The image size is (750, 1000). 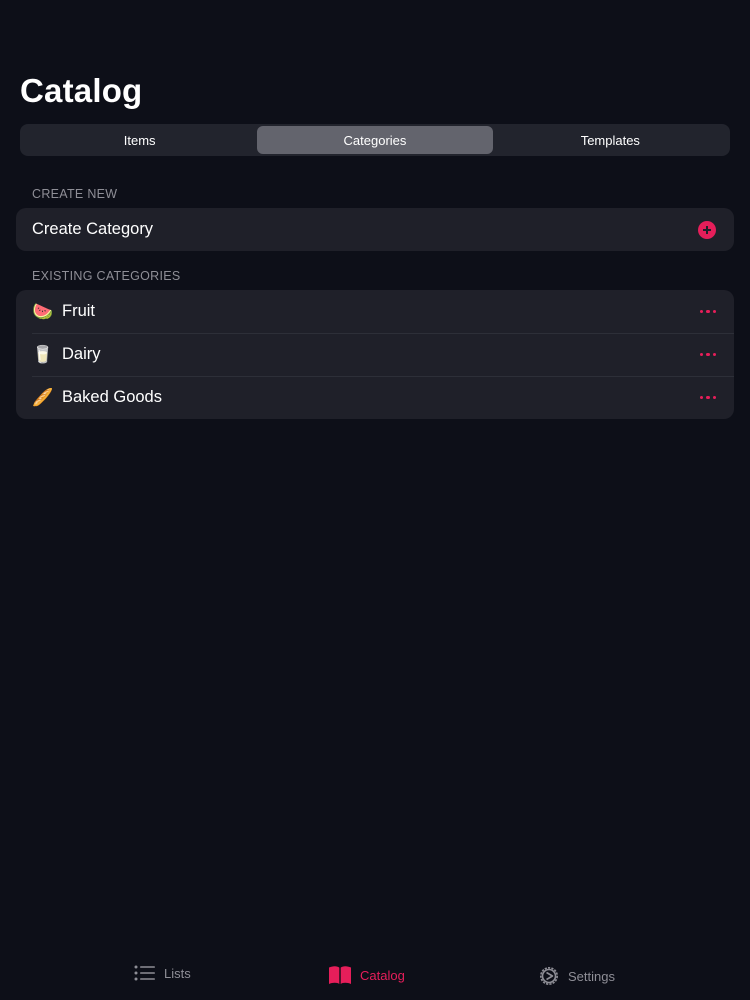 I want to click on tab-catalog: Catalog, so click(x=366, y=975).